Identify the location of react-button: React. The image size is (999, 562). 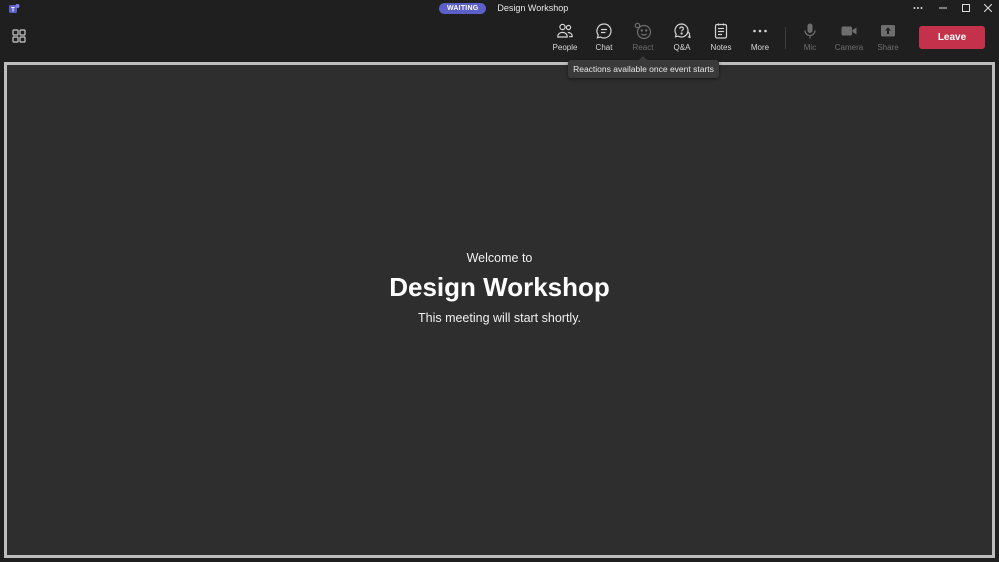
(643, 39).